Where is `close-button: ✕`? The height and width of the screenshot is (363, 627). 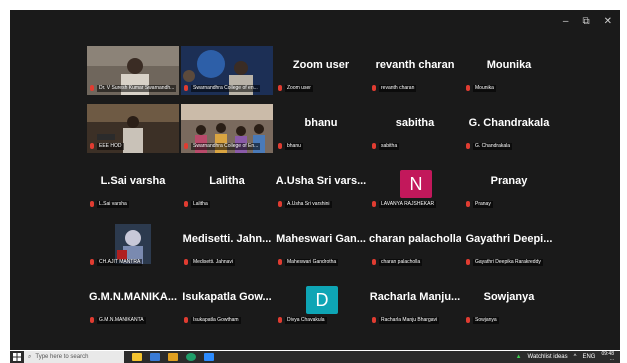
close-button: ✕ is located at coordinates (608, 22).